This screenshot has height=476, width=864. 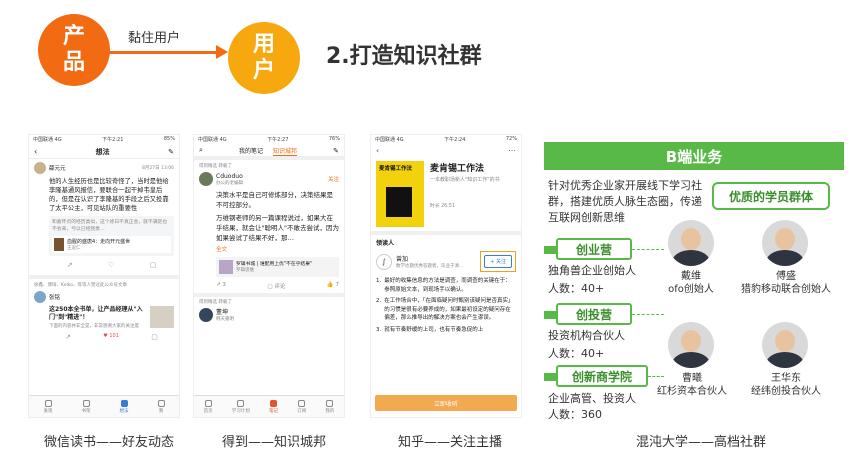 What do you see at coordinates (86, 406) in the screenshot?
I see `tab-shelf: 书架` at bounding box center [86, 406].